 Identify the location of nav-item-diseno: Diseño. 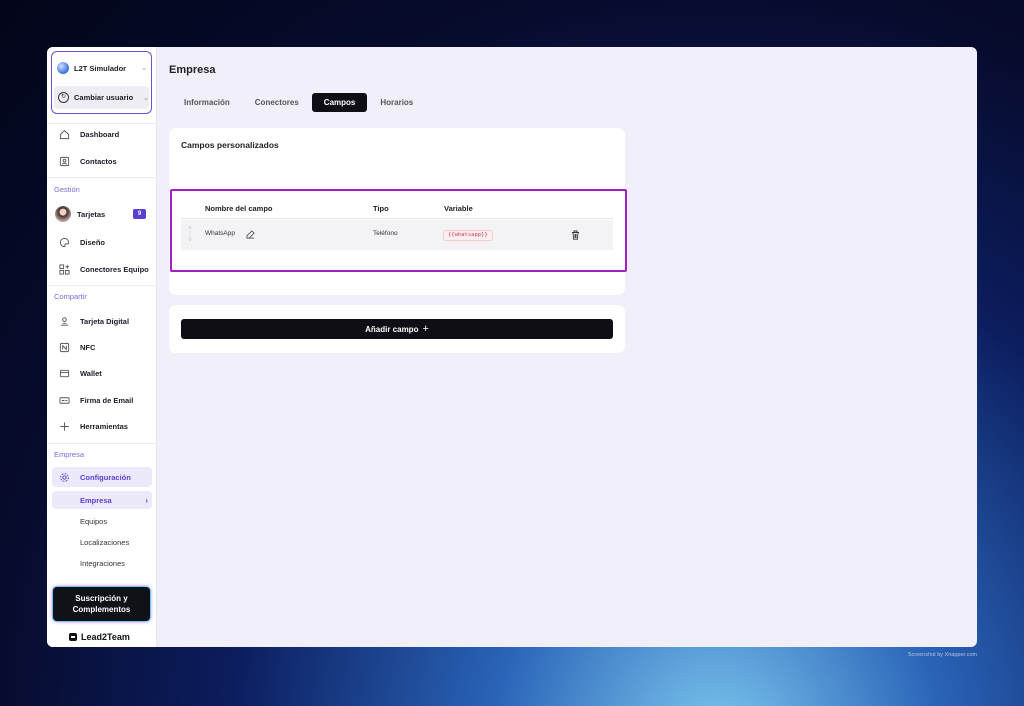
(102, 242).